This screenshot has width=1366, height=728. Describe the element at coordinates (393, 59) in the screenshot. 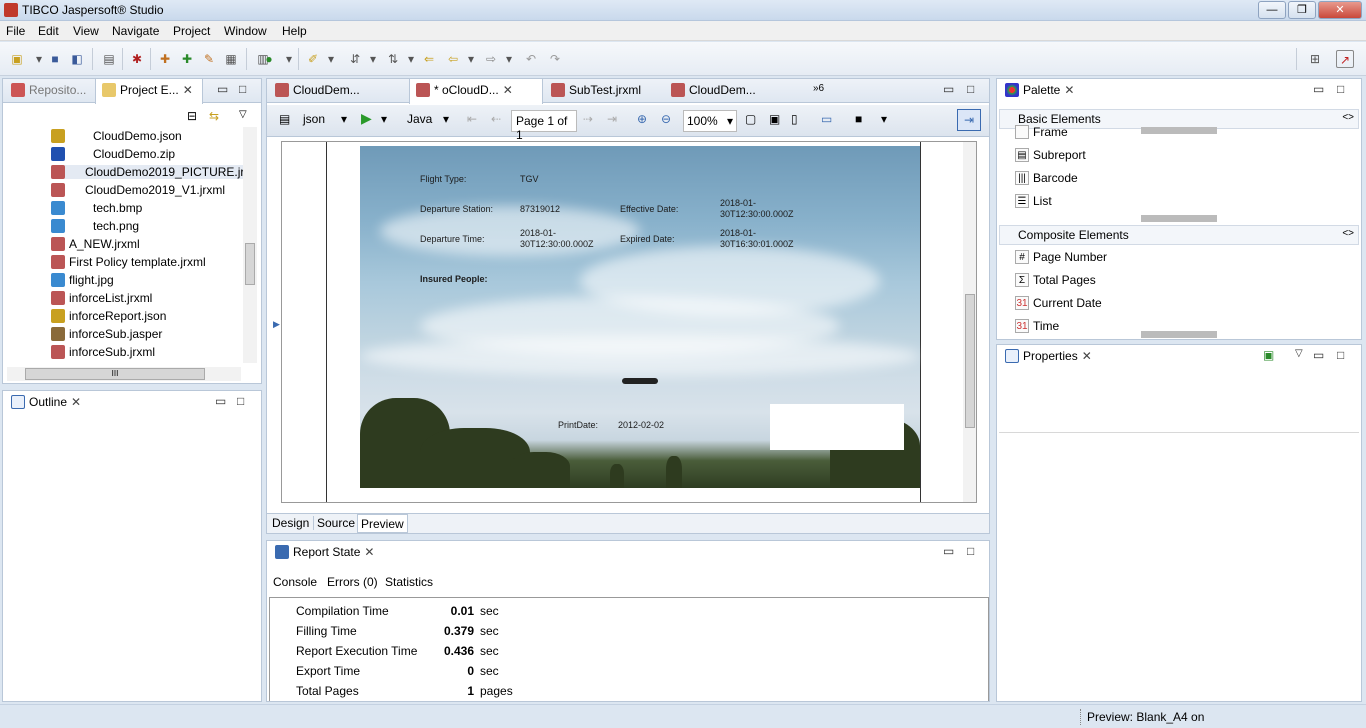

I see `prev-annotation-icon: ⇅` at that location.